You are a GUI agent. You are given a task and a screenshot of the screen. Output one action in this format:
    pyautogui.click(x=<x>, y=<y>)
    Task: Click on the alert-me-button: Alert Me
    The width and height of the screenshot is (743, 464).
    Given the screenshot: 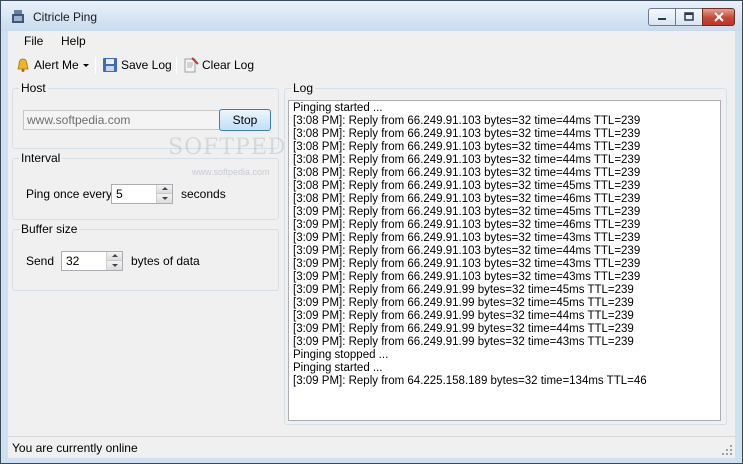 What is the action you would take?
    pyautogui.click(x=52, y=65)
    